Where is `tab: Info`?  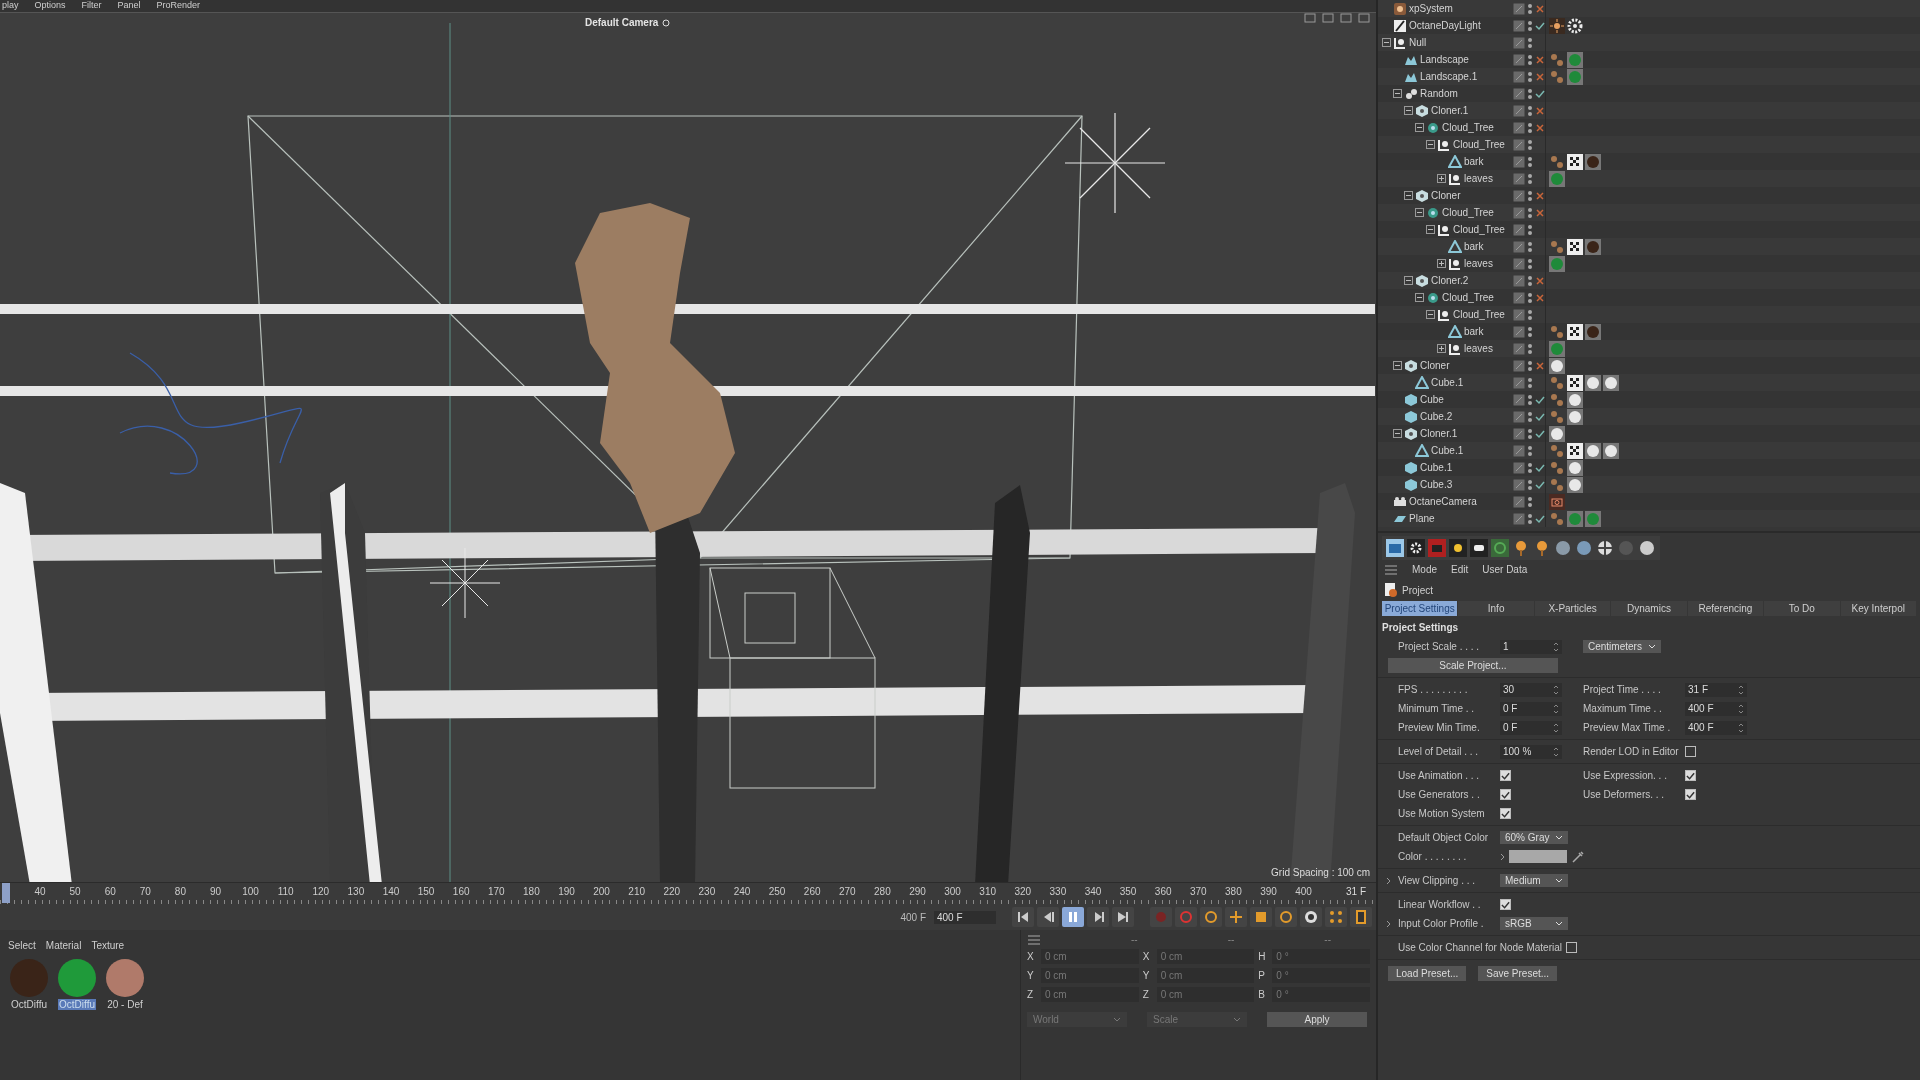
tab: Info is located at coordinates (1496, 608).